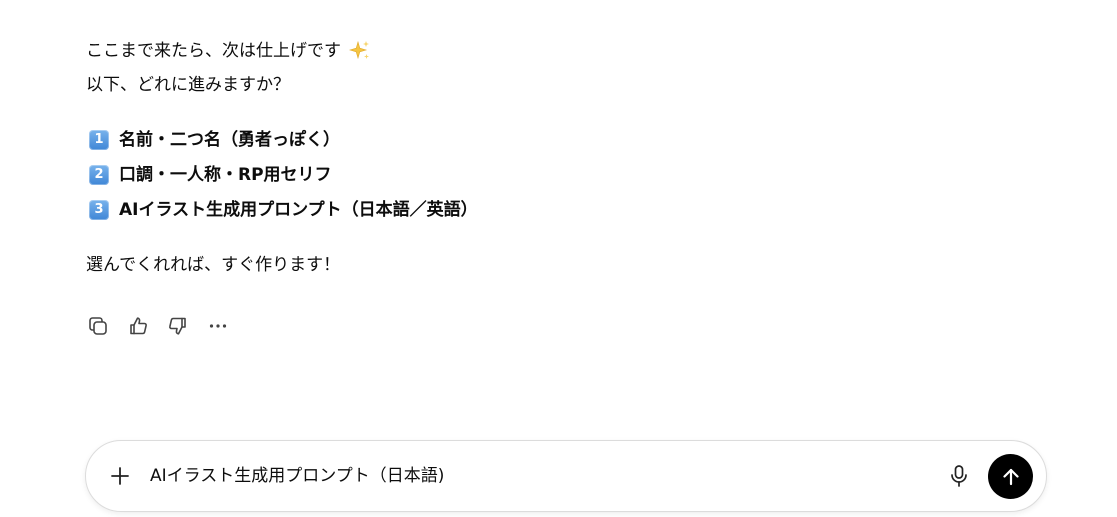  What do you see at coordinates (225, 174) in the screenshot?
I see `option-label: 口調・一人称・RP用セリフ` at bounding box center [225, 174].